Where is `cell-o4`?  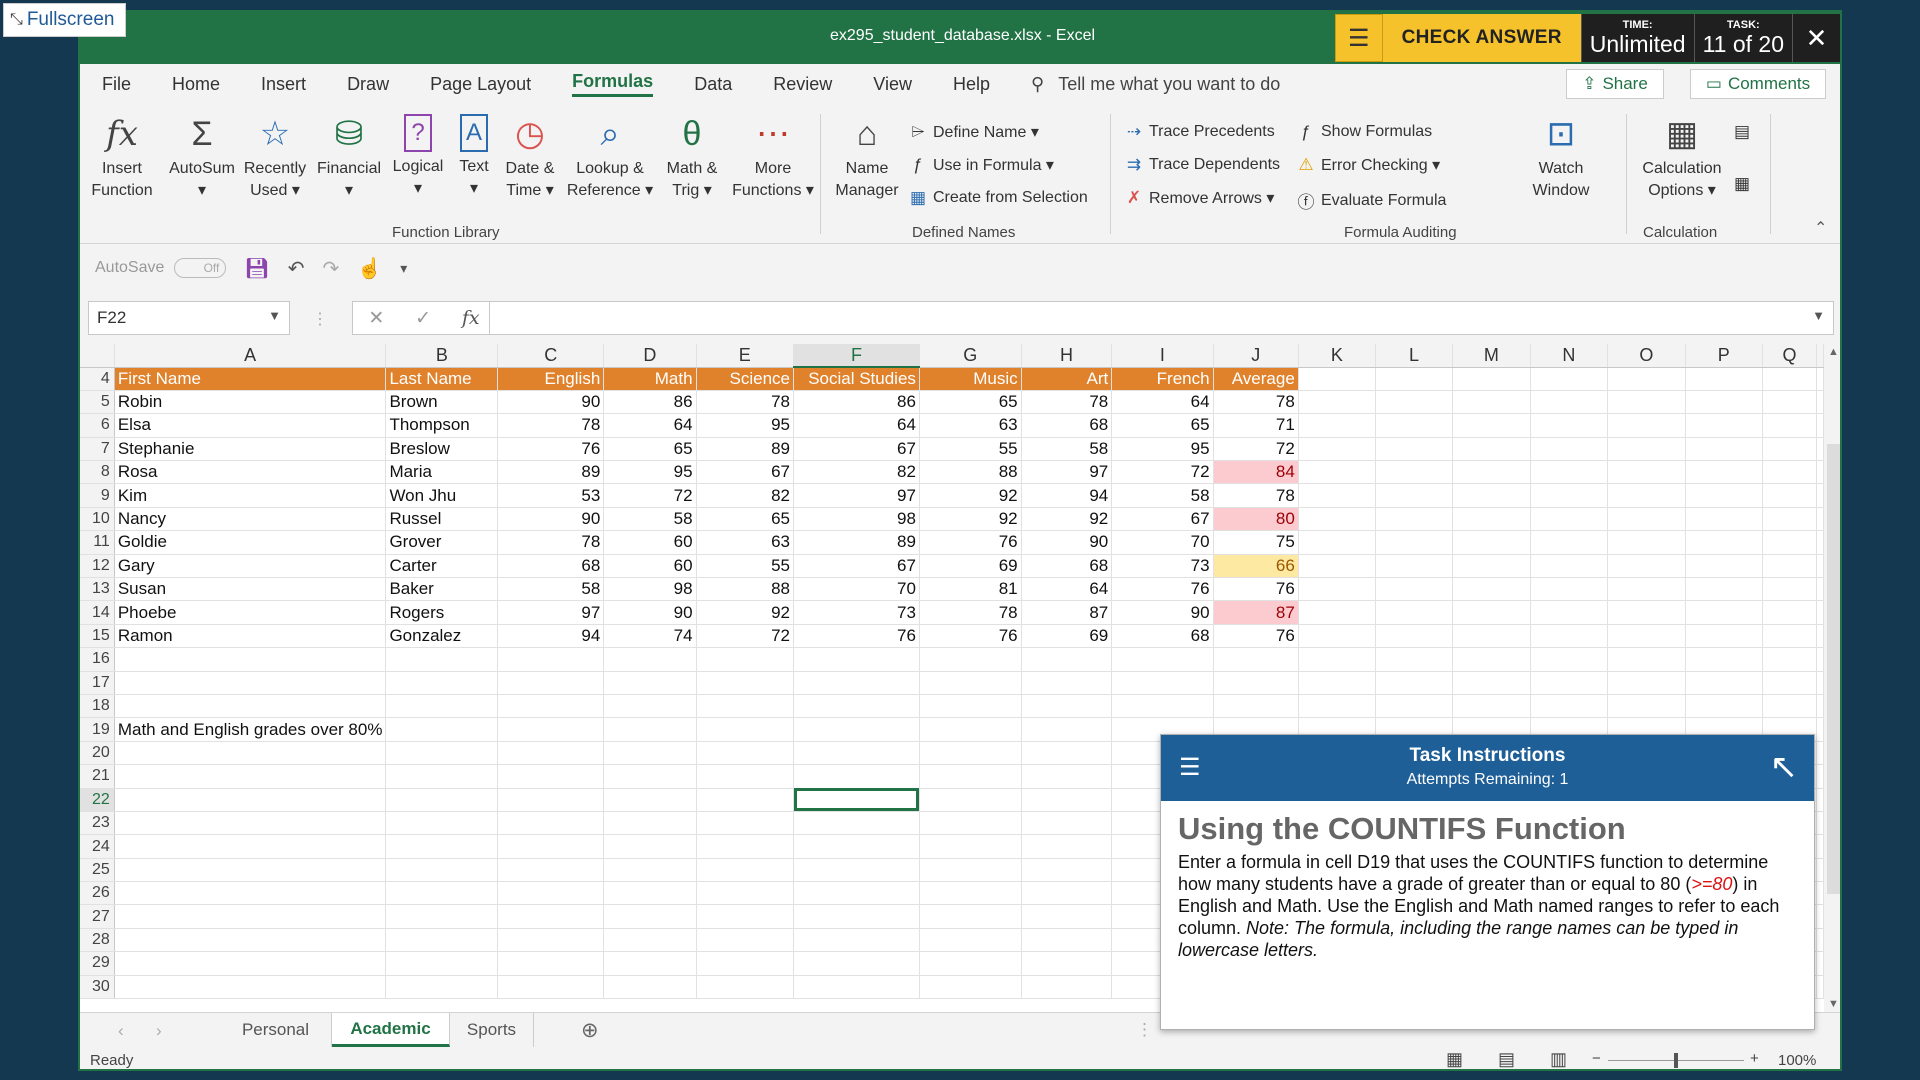 cell-o4 is located at coordinates (1646, 379).